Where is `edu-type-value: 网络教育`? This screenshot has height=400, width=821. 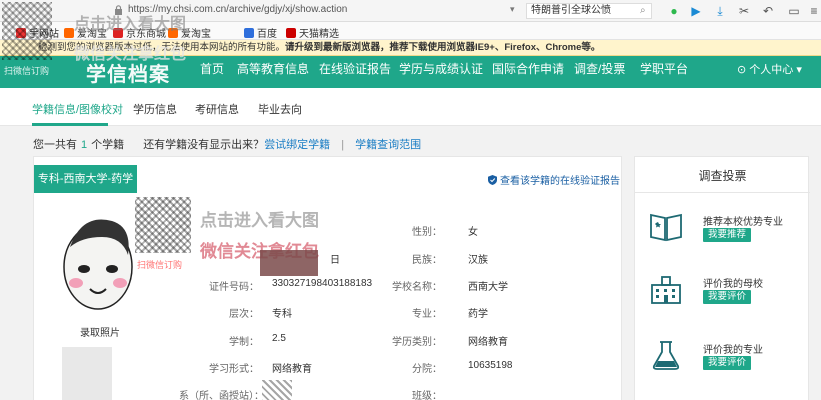
edu-type-value: 网络教育 is located at coordinates (488, 342).